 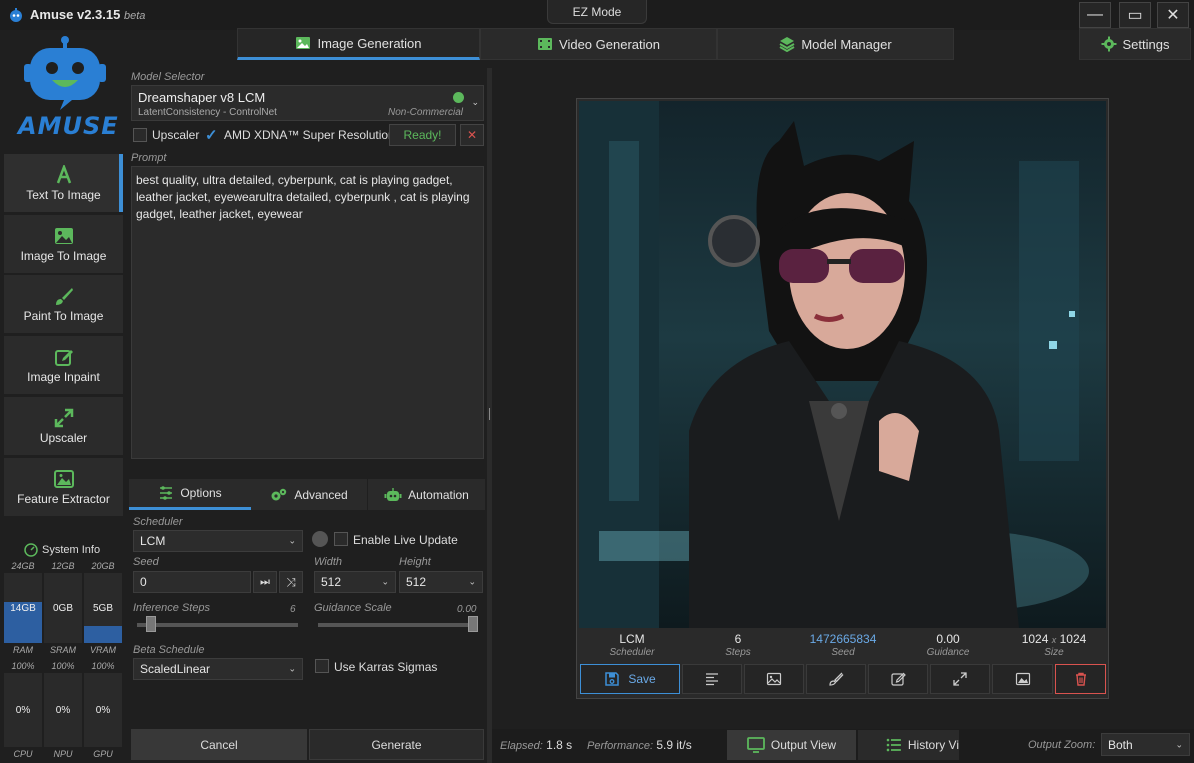 I want to click on text-icon, so click(x=63, y=173).